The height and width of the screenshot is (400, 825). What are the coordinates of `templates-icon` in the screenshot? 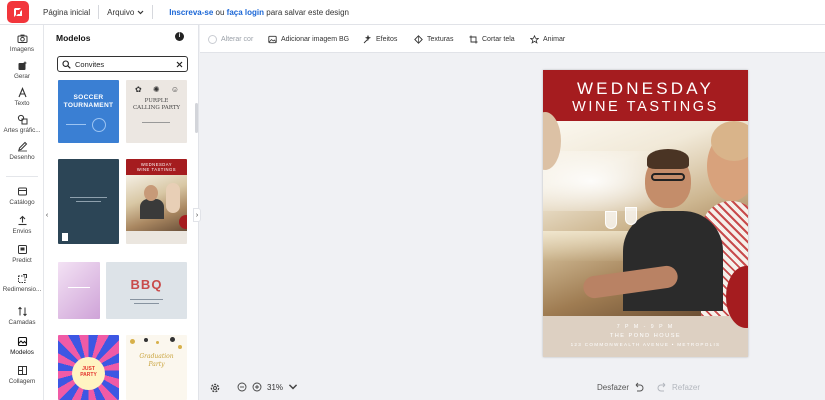 It's located at (22, 341).